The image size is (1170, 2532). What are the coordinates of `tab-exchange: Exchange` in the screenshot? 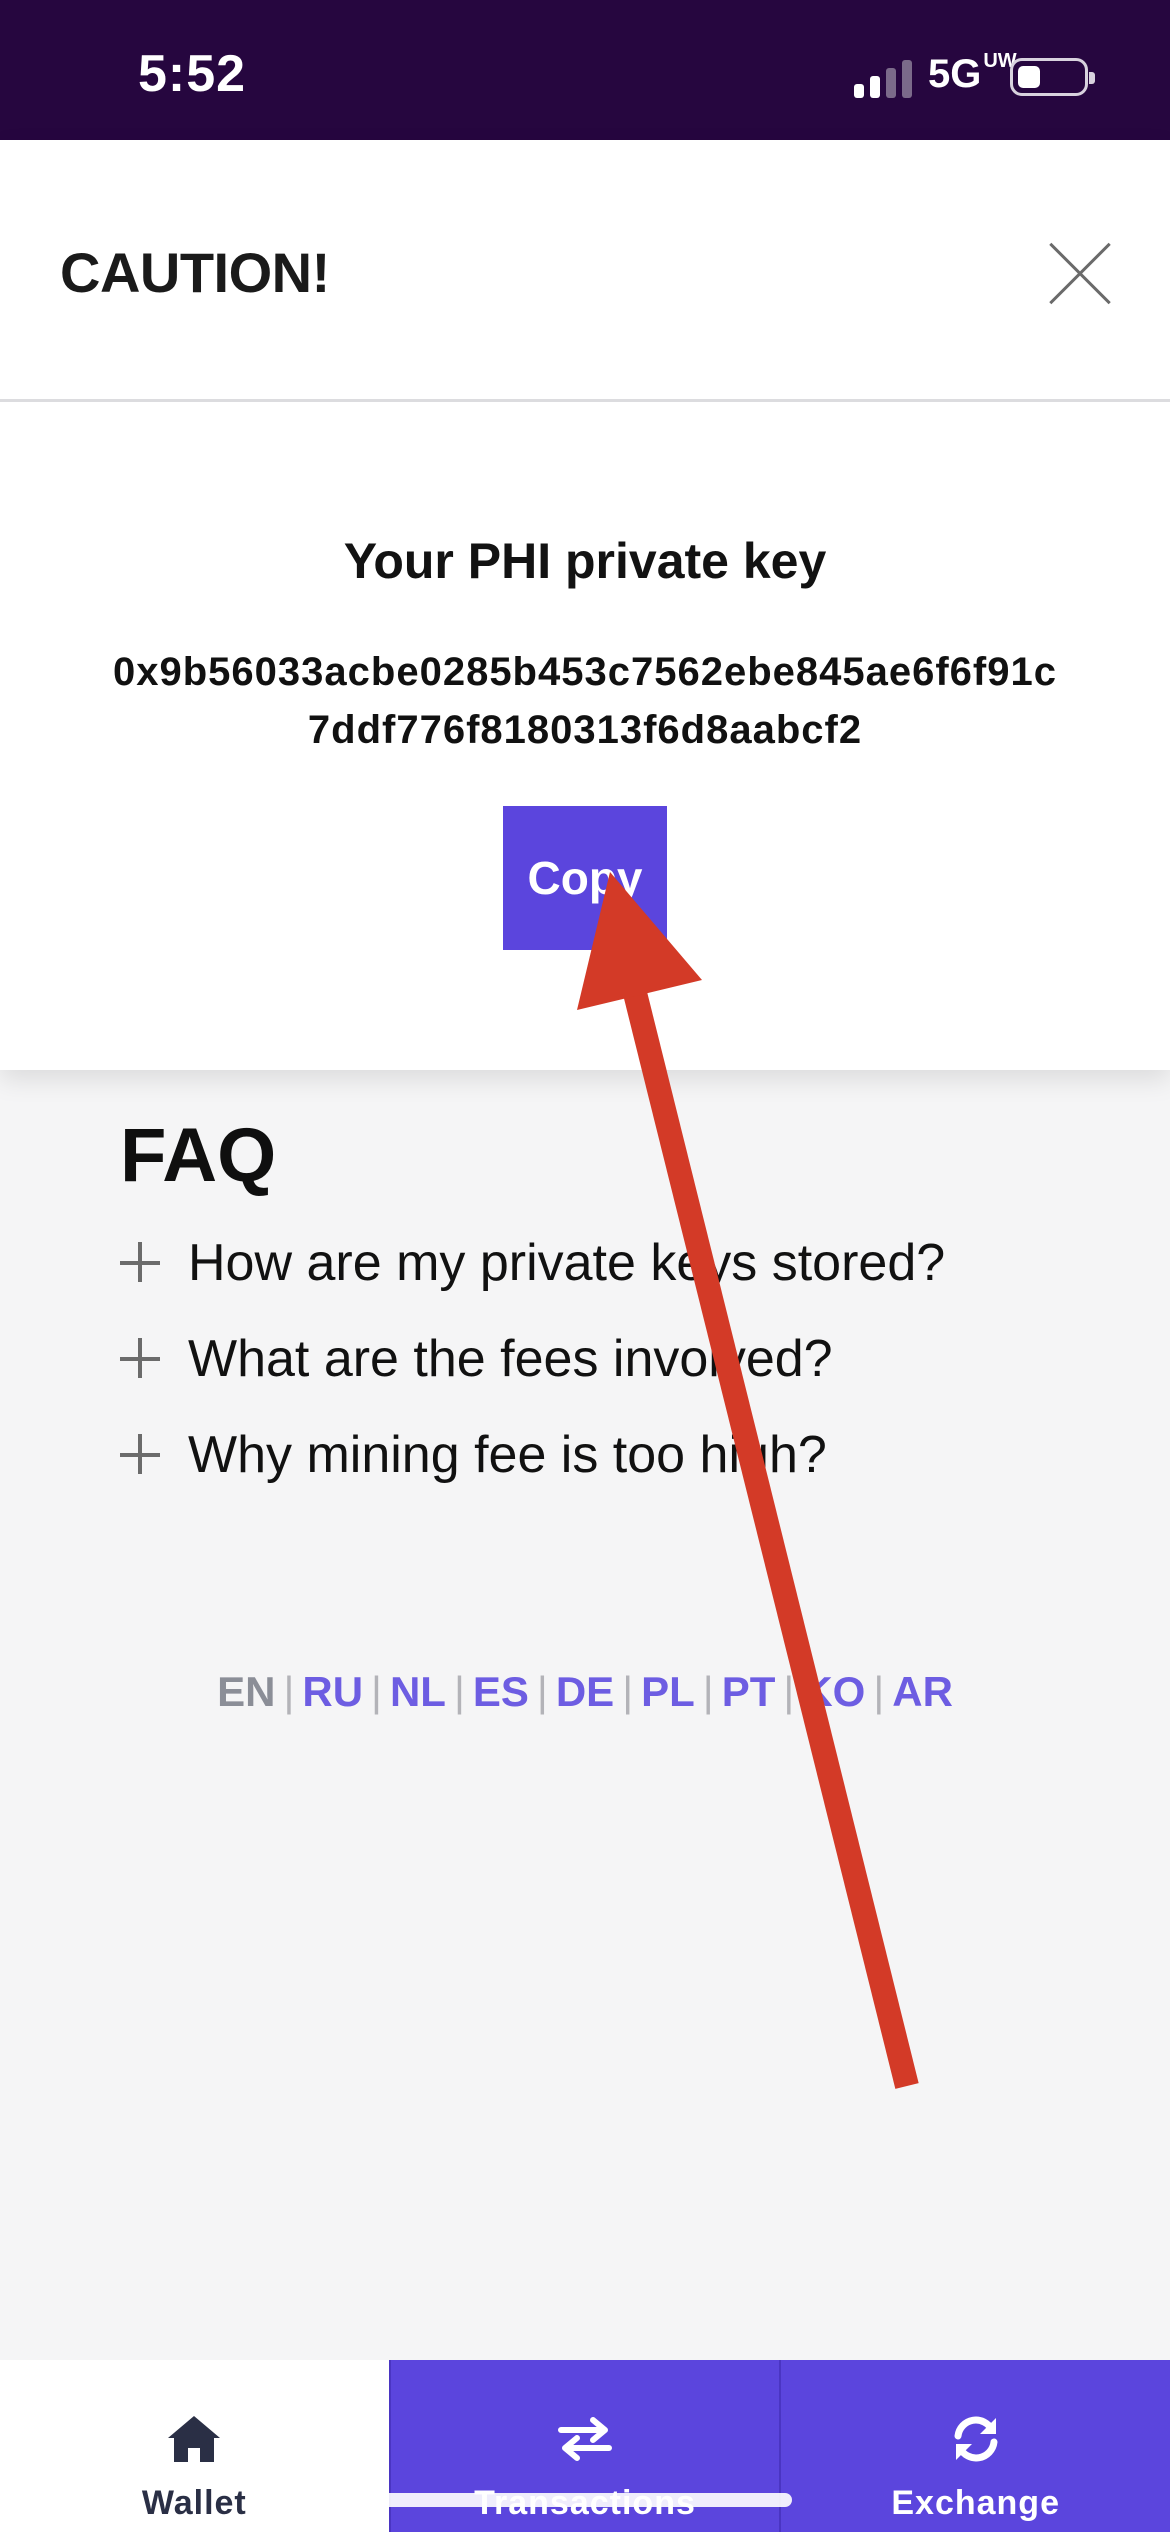 It's located at (974, 2446).